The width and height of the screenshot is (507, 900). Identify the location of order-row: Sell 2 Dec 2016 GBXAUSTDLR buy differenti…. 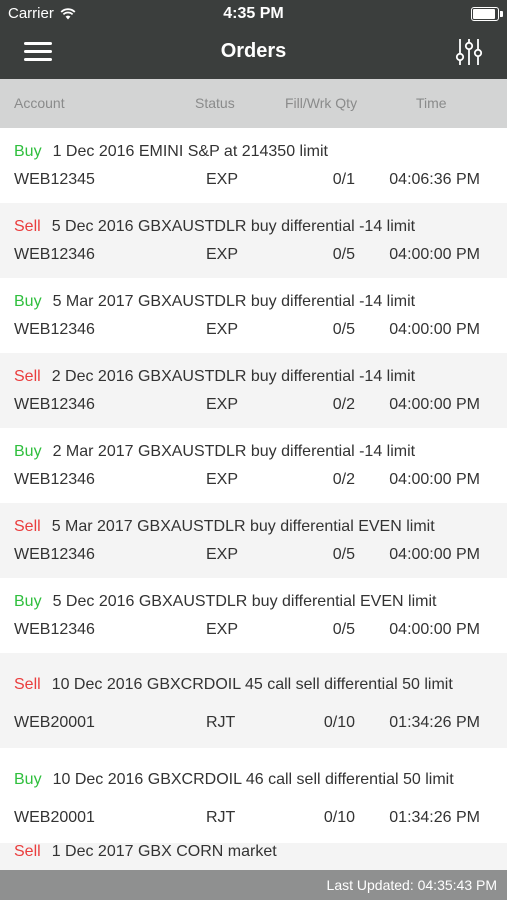
(253, 390).